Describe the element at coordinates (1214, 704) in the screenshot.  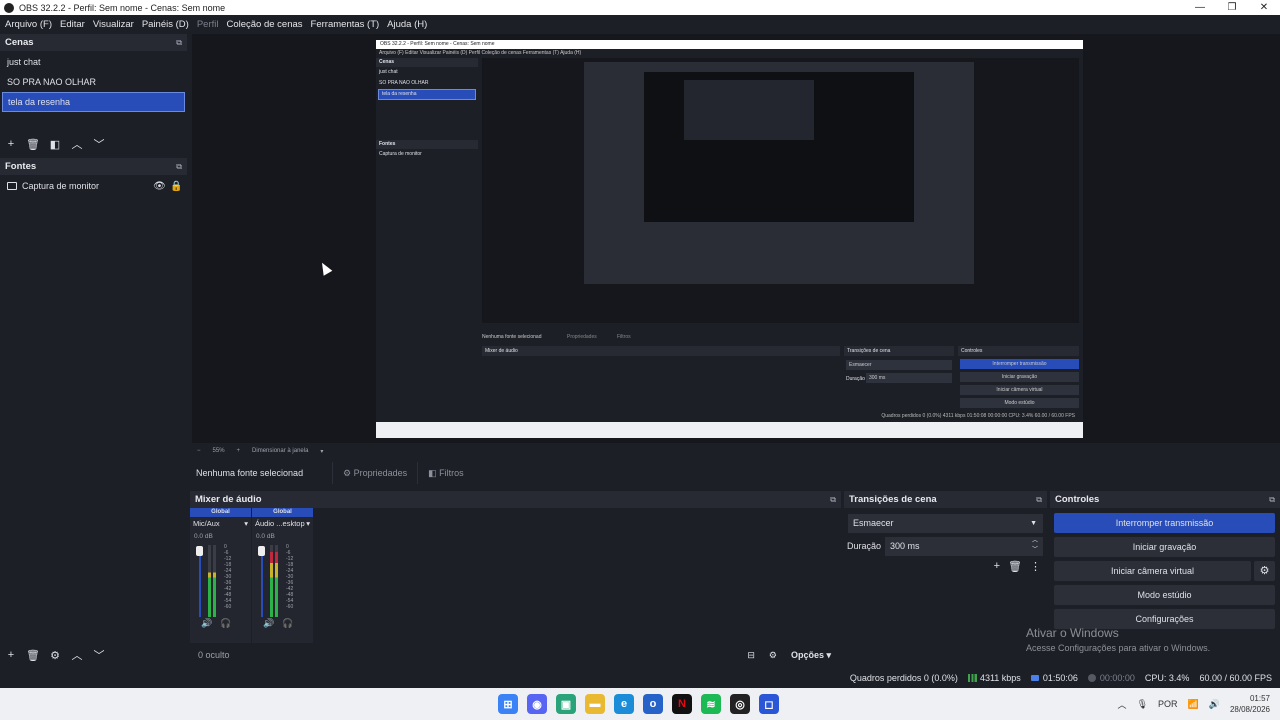
I see `volume-icon: 🔊` at that location.